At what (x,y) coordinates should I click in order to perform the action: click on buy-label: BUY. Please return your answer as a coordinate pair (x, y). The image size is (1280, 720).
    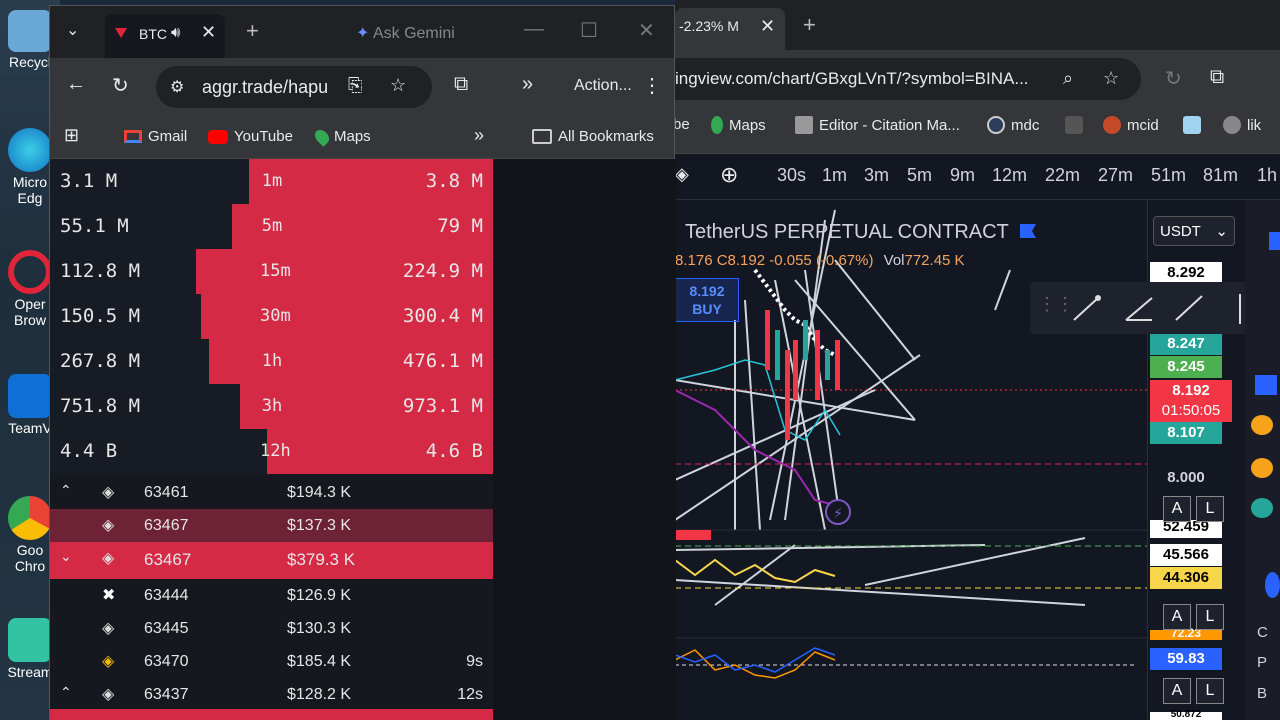
    Looking at the image, I should click on (707, 309).